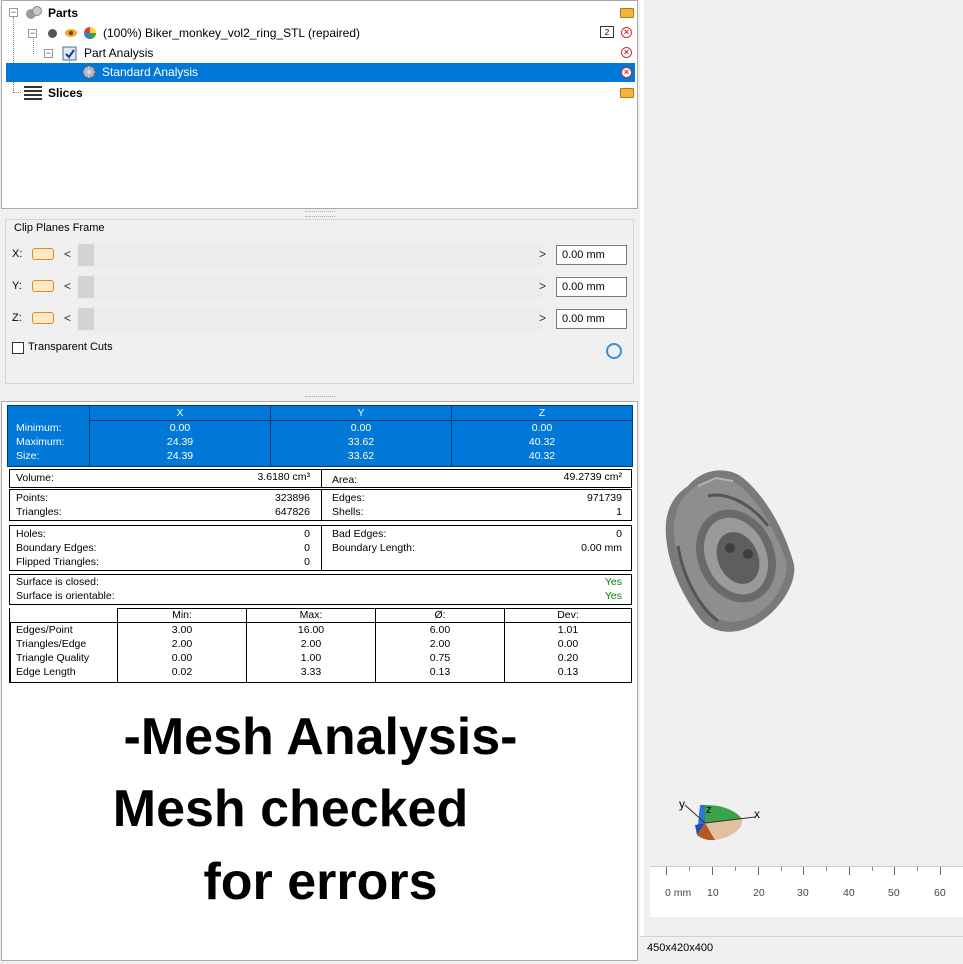 The width and height of the screenshot is (963, 964). I want to click on ruler-label: 10, so click(713, 893).